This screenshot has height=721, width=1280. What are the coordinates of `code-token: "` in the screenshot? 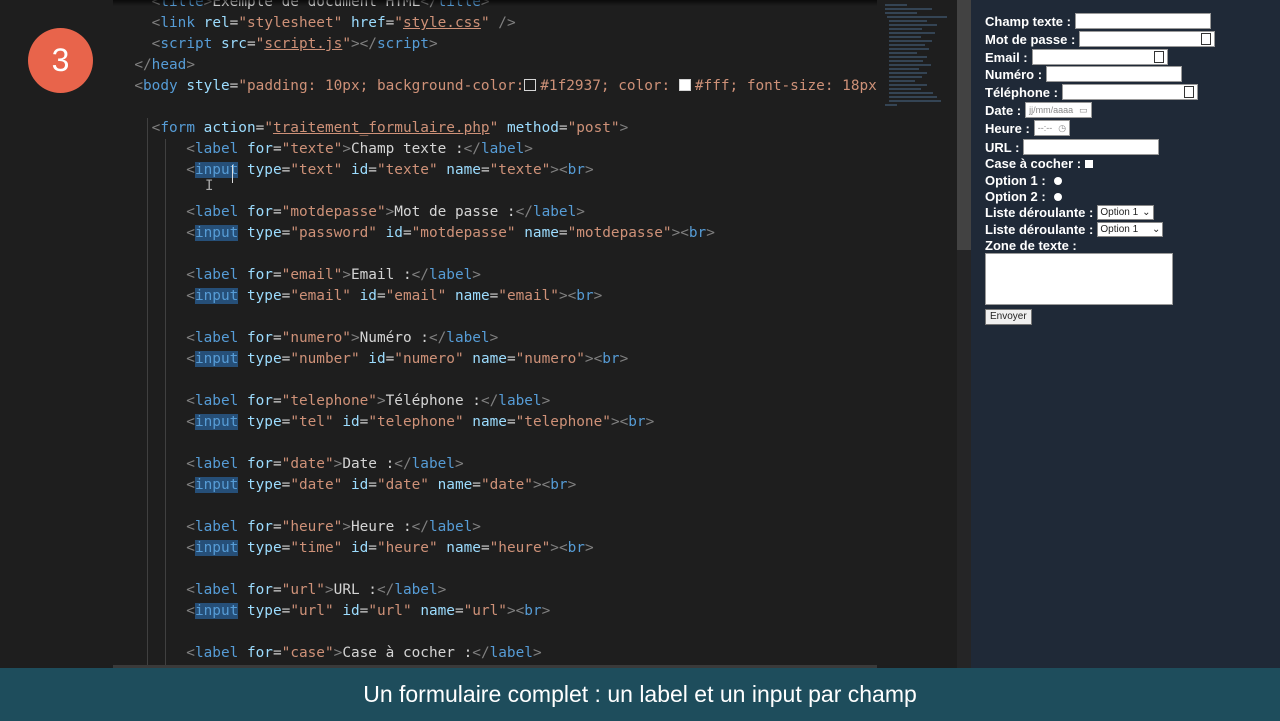 It's located at (485, 23).